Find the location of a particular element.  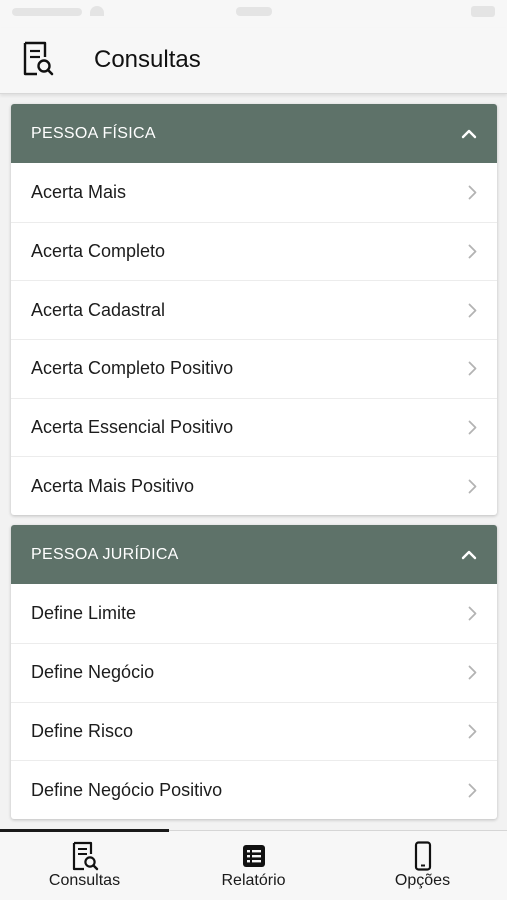

app-header: Consultas is located at coordinates (253, 61).